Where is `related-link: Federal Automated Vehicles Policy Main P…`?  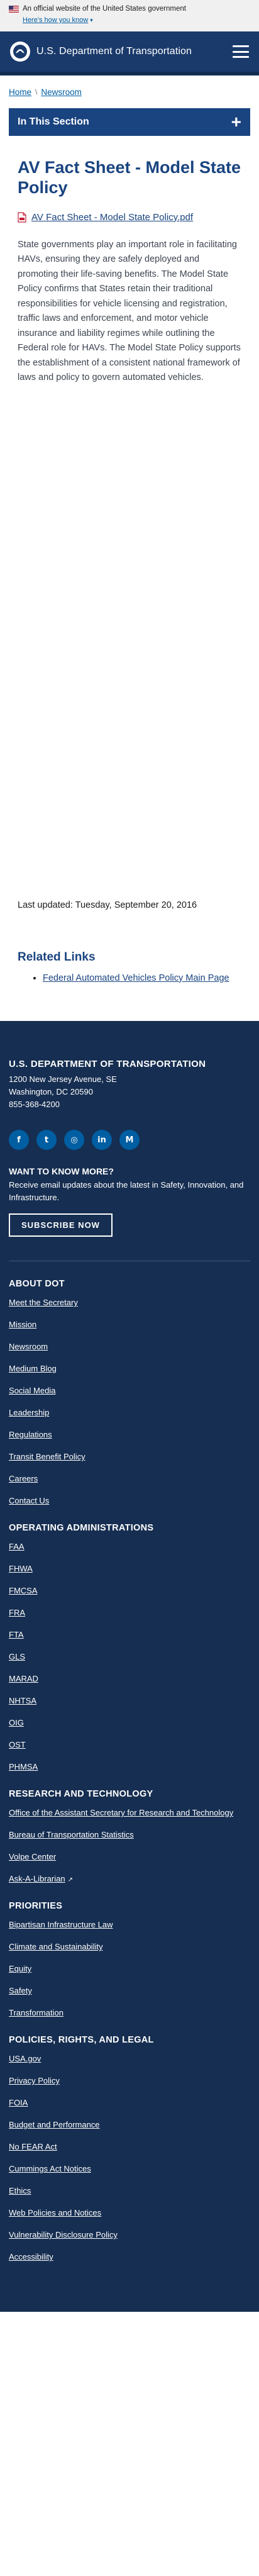 related-link: Federal Automated Vehicles Policy Main P… is located at coordinates (136, 978).